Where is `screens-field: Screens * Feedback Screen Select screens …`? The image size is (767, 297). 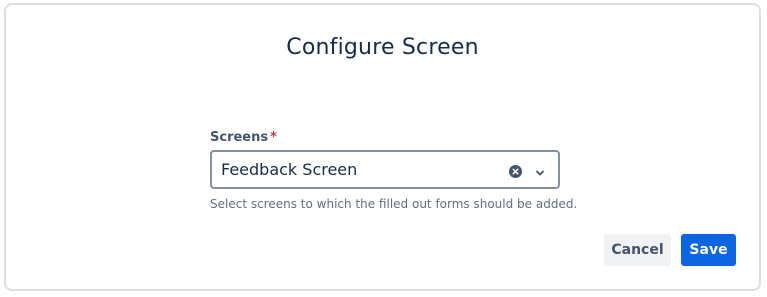 screens-field: Screens * Feedback Screen Select screens … is located at coordinates (393, 170).